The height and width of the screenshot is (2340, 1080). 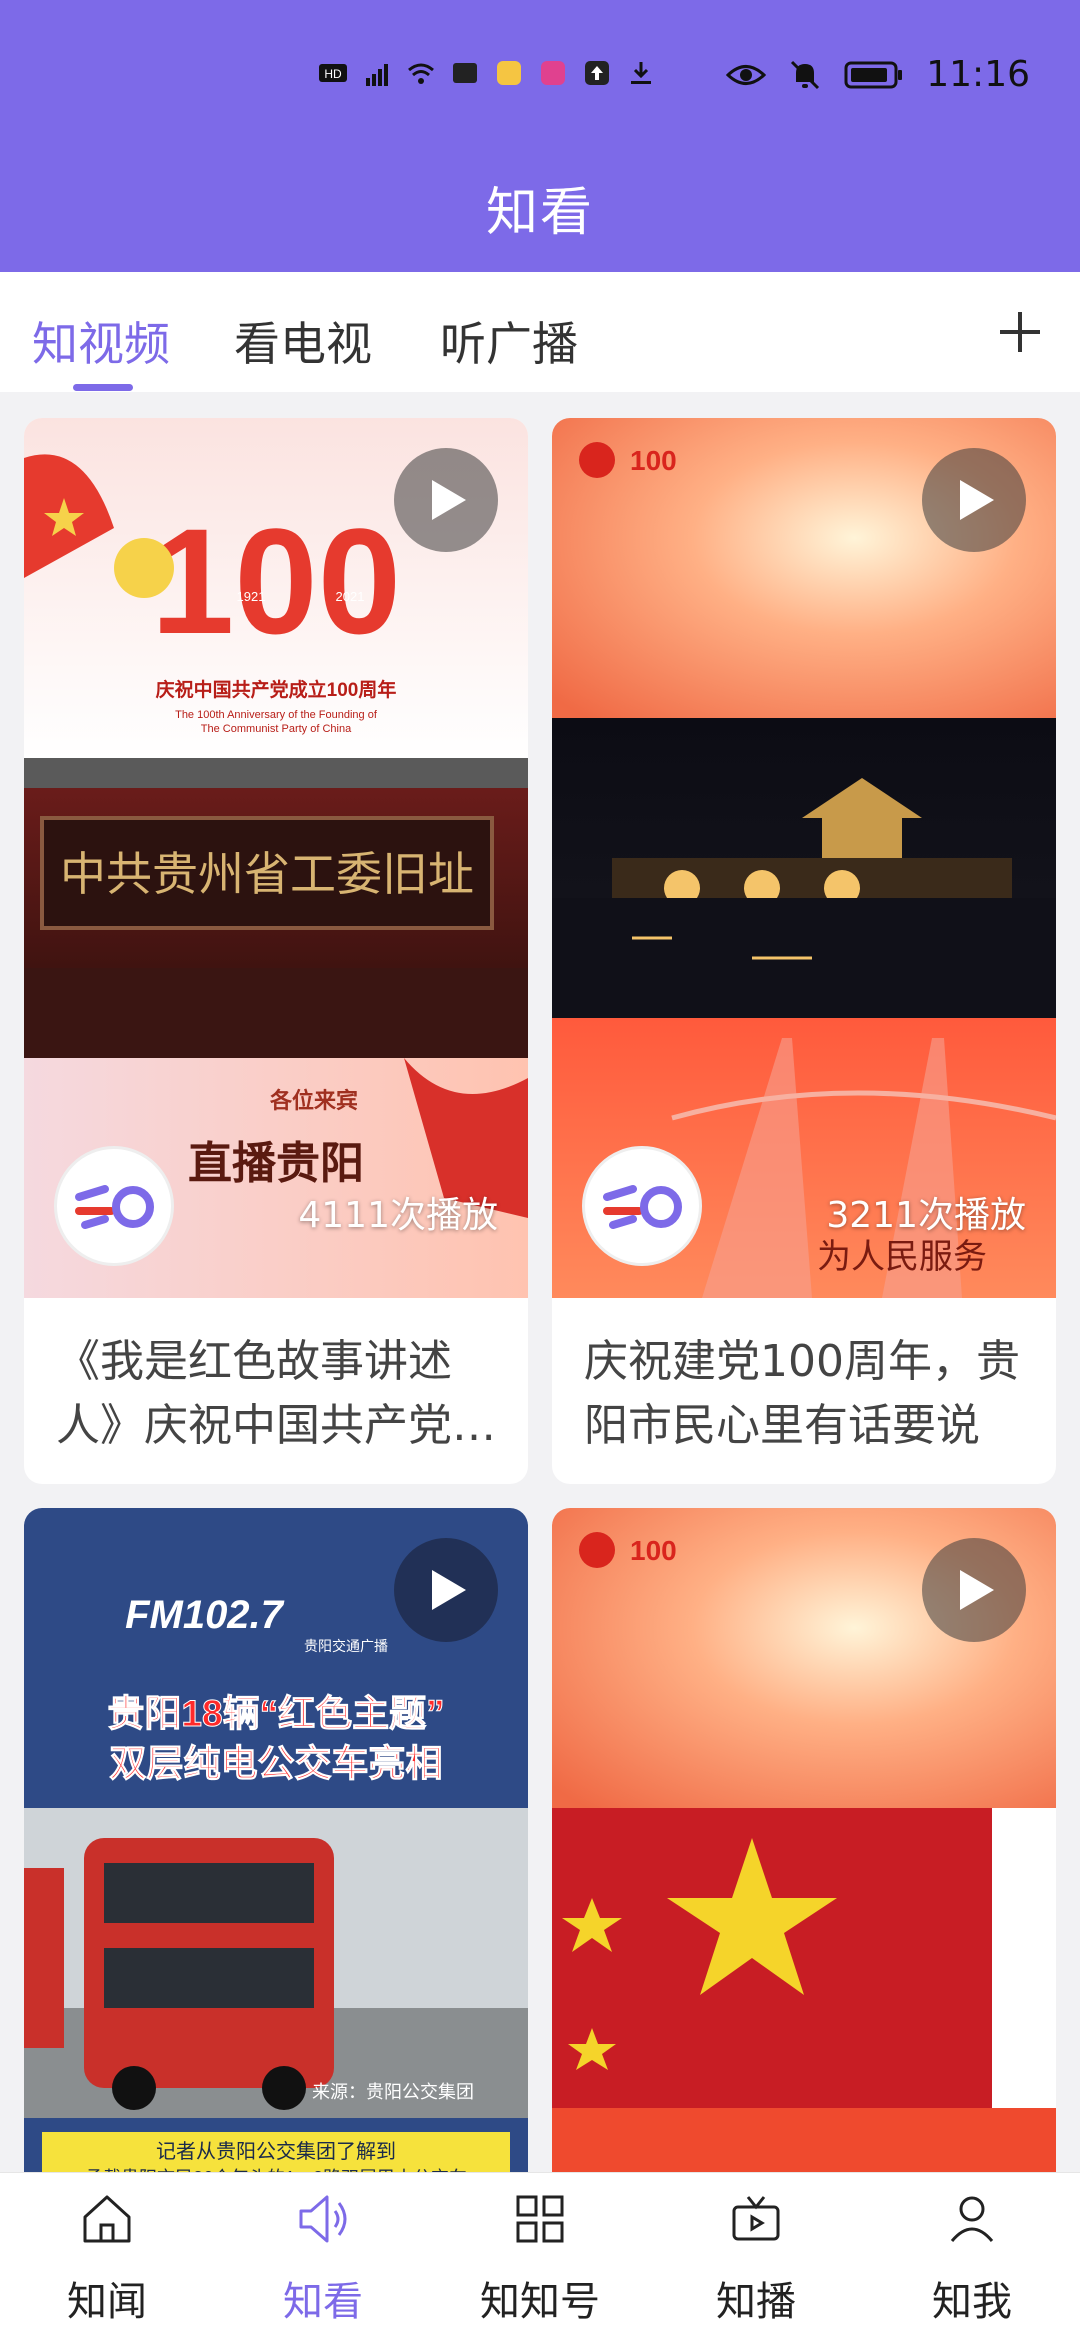 What do you see at coordinates (487, 73) in the screenshot?
I see `status-left-icons: HD` at bounding box center [487, 73].